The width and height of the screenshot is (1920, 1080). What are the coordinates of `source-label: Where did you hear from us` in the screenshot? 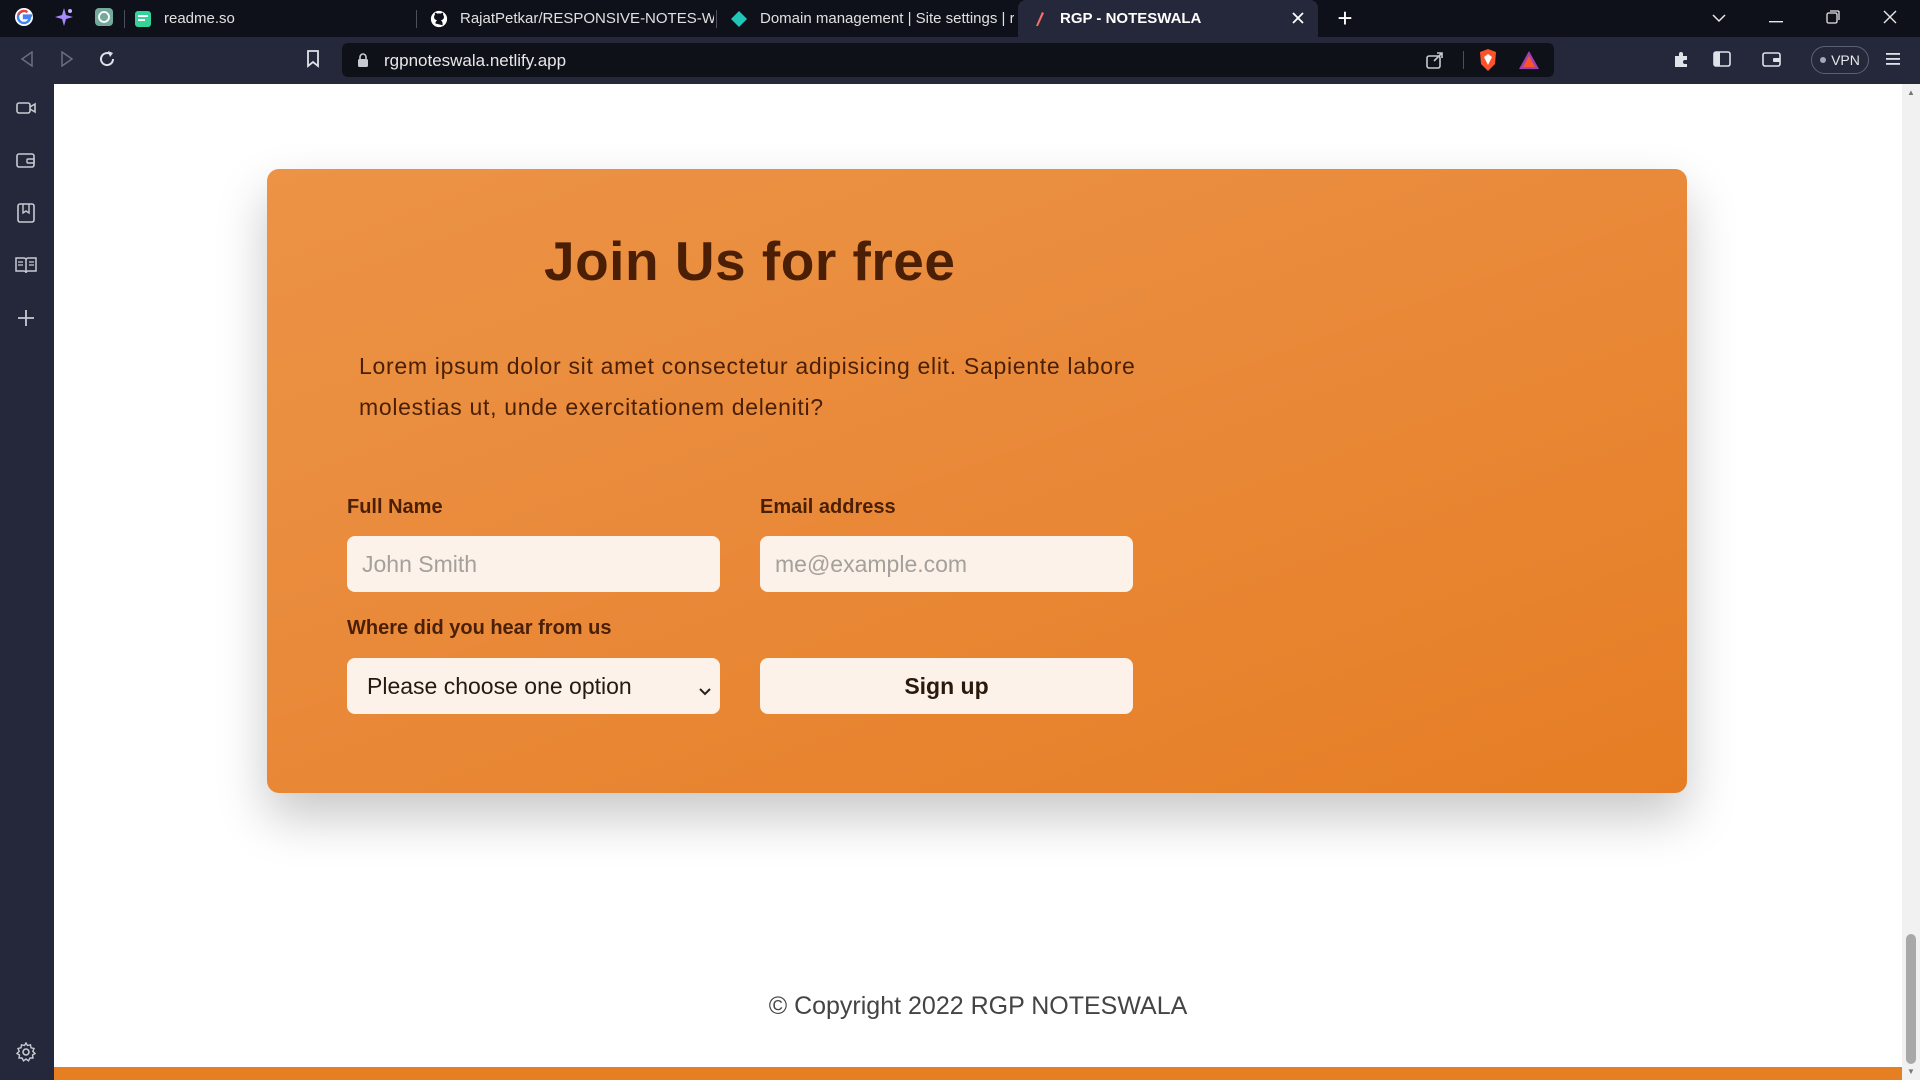 It's located at (479, 628).